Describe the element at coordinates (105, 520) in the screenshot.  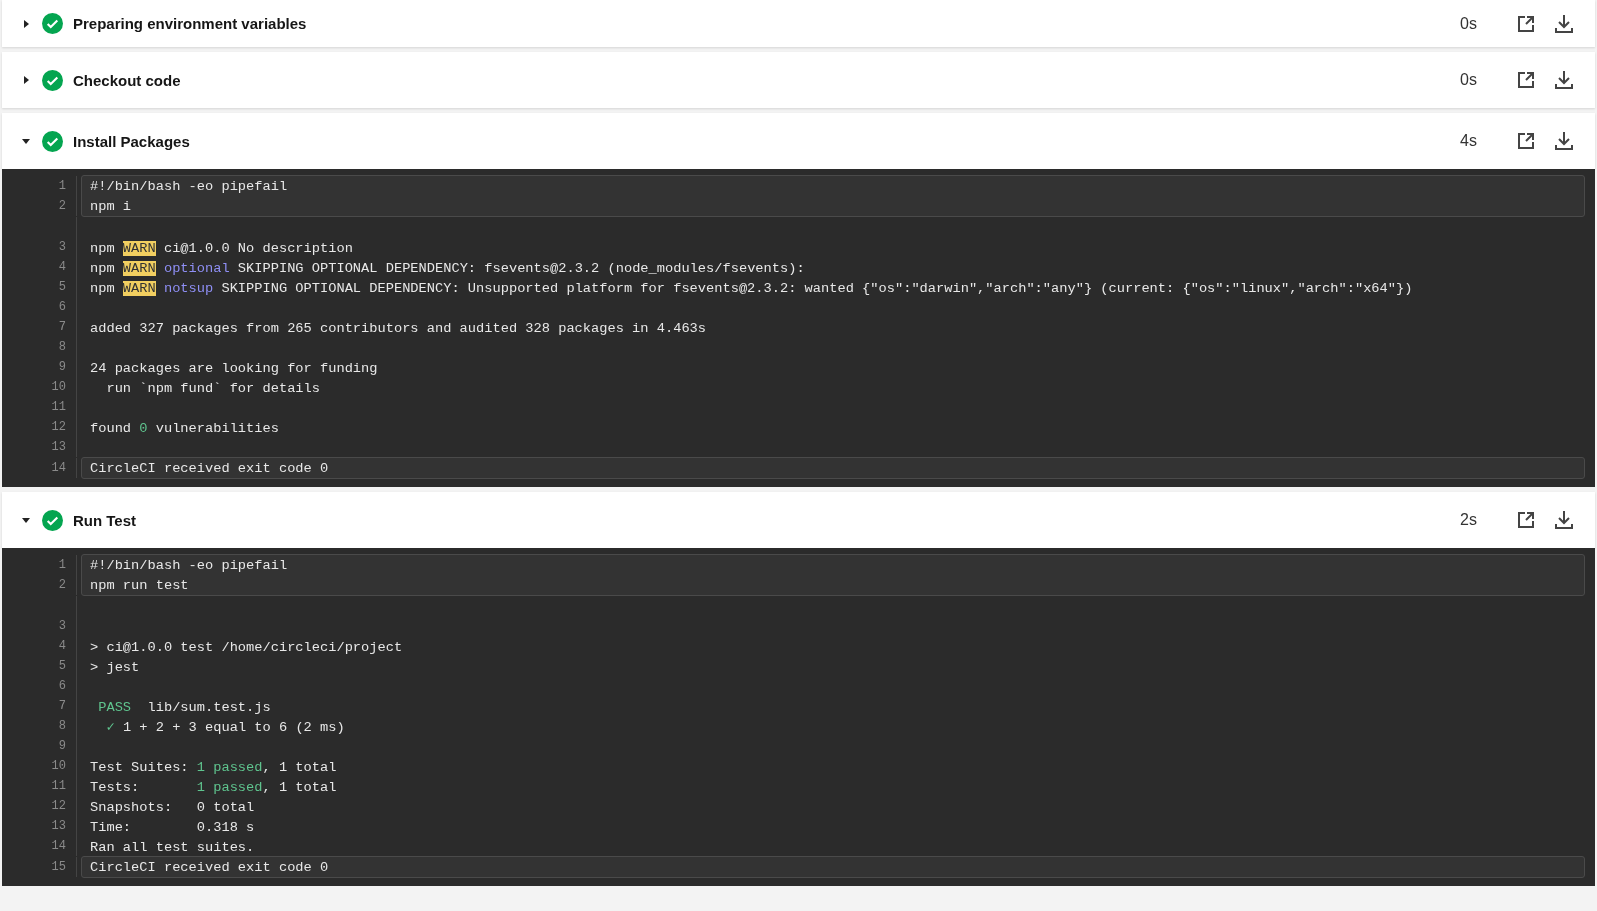
I see `step-title: Run Test` at that location.